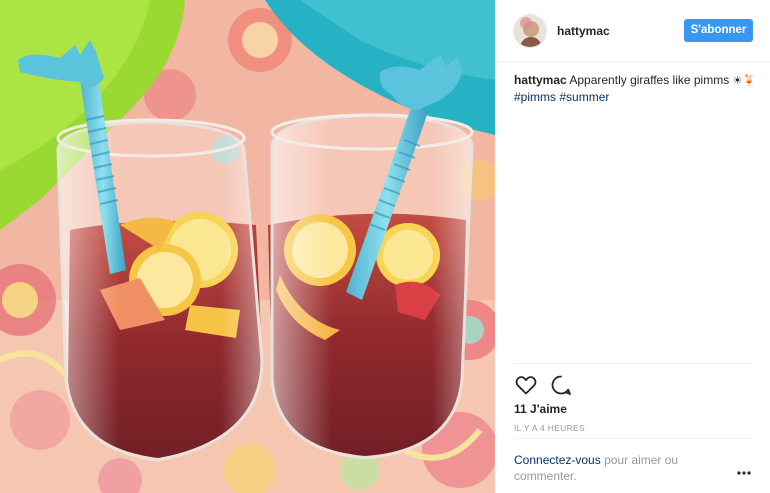 The image size is (770, 493). Describe the element at coordinates (547, 385) in the screenshot. I see `action-bar` at that location.